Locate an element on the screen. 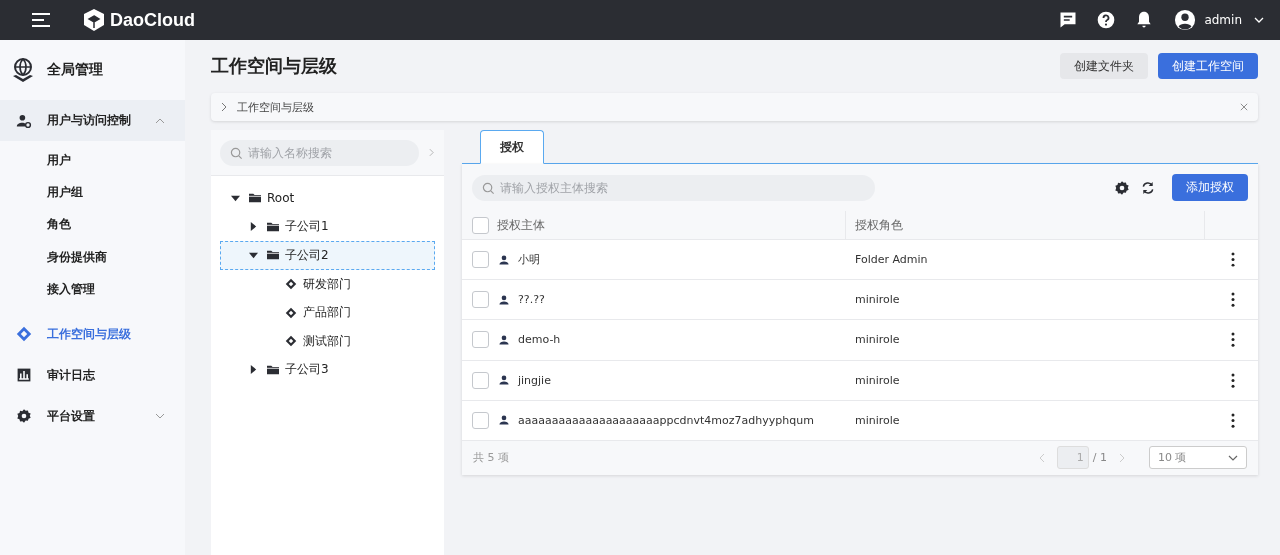  tree-node: 测试部门 is located at coordinates (327, 341).